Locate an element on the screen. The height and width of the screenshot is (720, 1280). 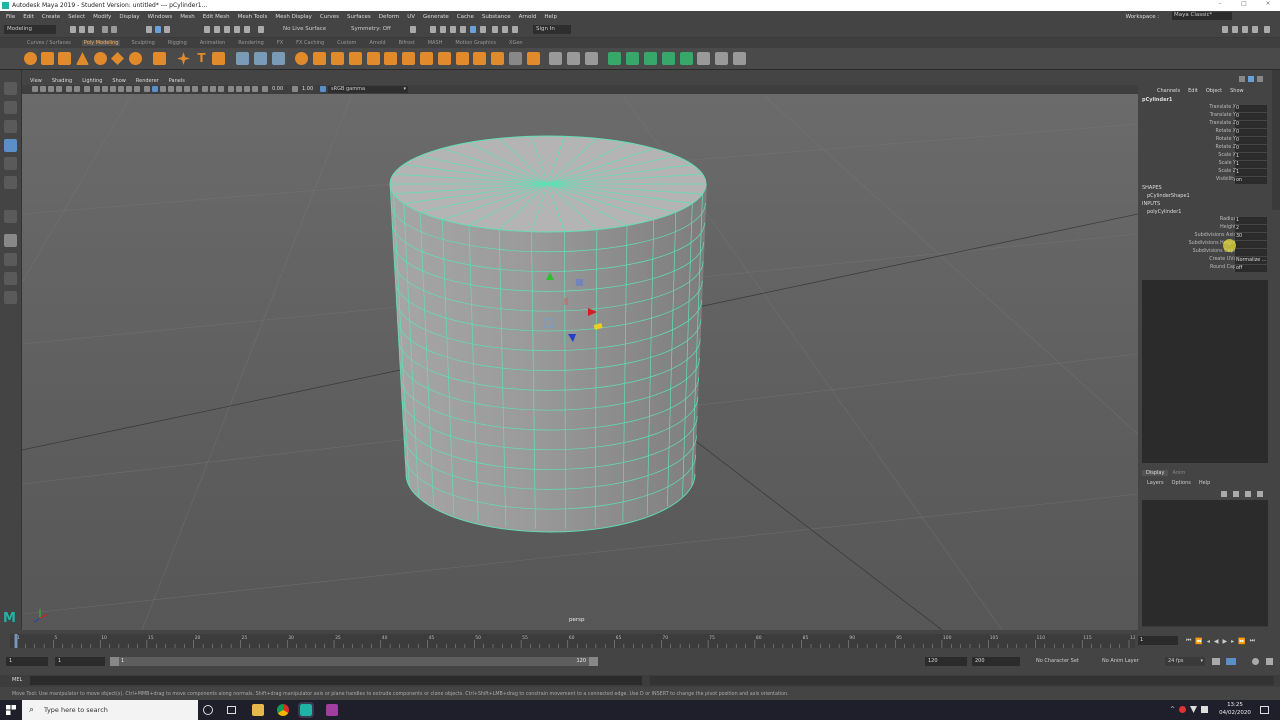
camera-attributes-icon is located at coordinates (43, 89).